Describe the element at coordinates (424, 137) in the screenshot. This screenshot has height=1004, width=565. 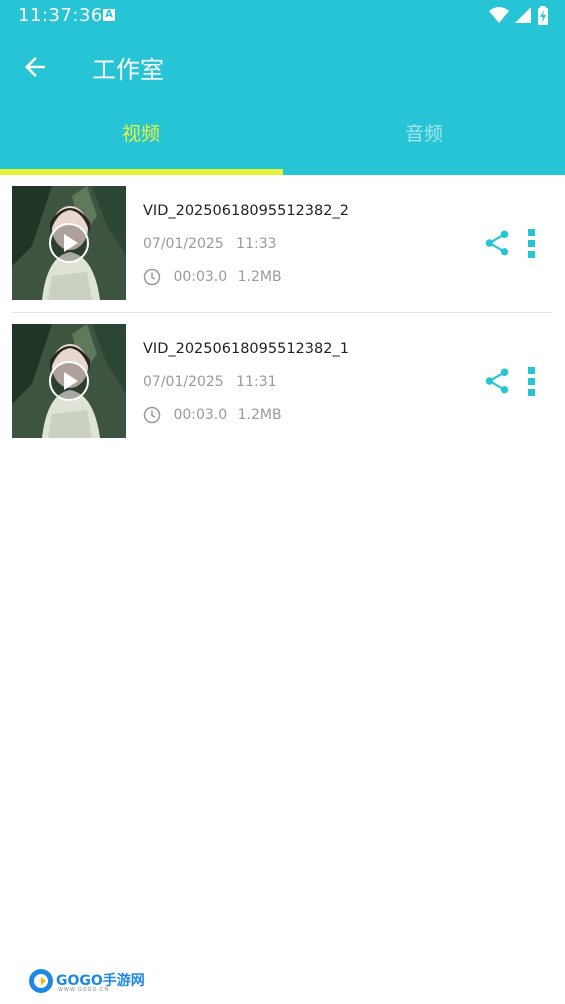
I see `tab-audio: 音频` at that location.